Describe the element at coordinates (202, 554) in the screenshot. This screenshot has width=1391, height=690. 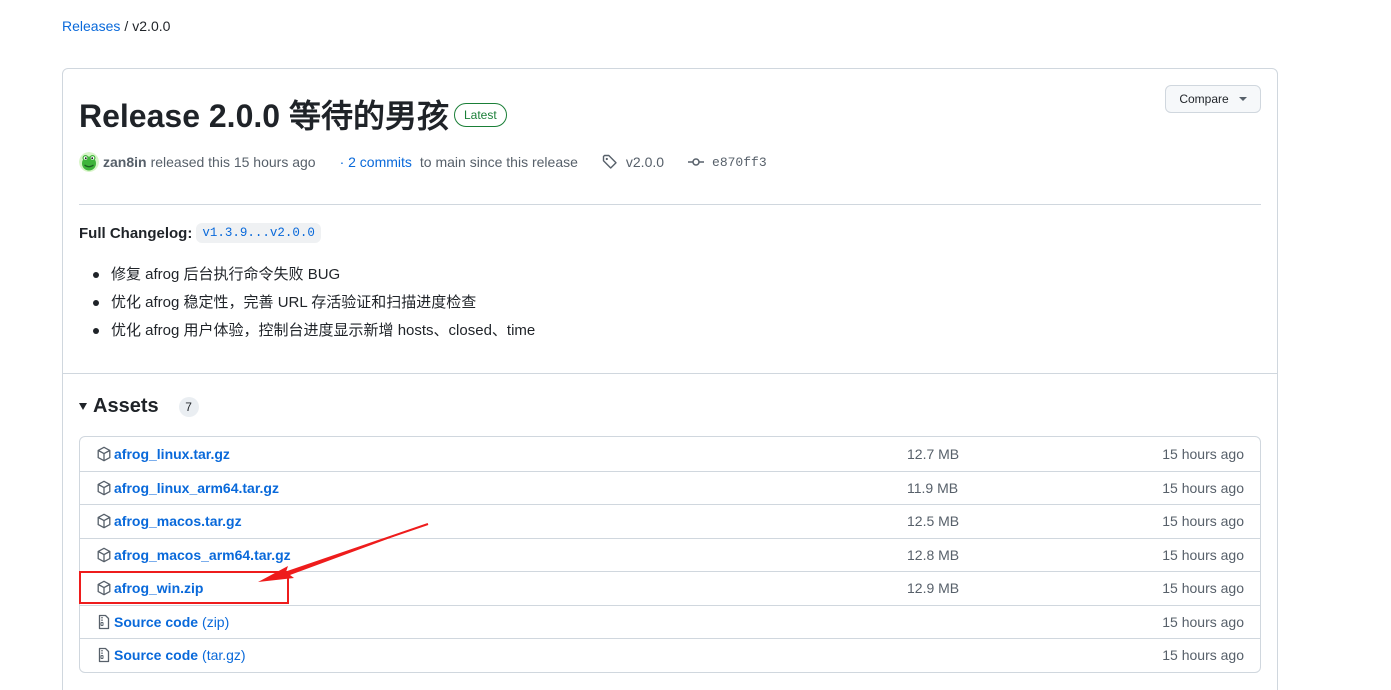
I see `asset-name: afrog_macos_arm64.tar.gz` at that location.